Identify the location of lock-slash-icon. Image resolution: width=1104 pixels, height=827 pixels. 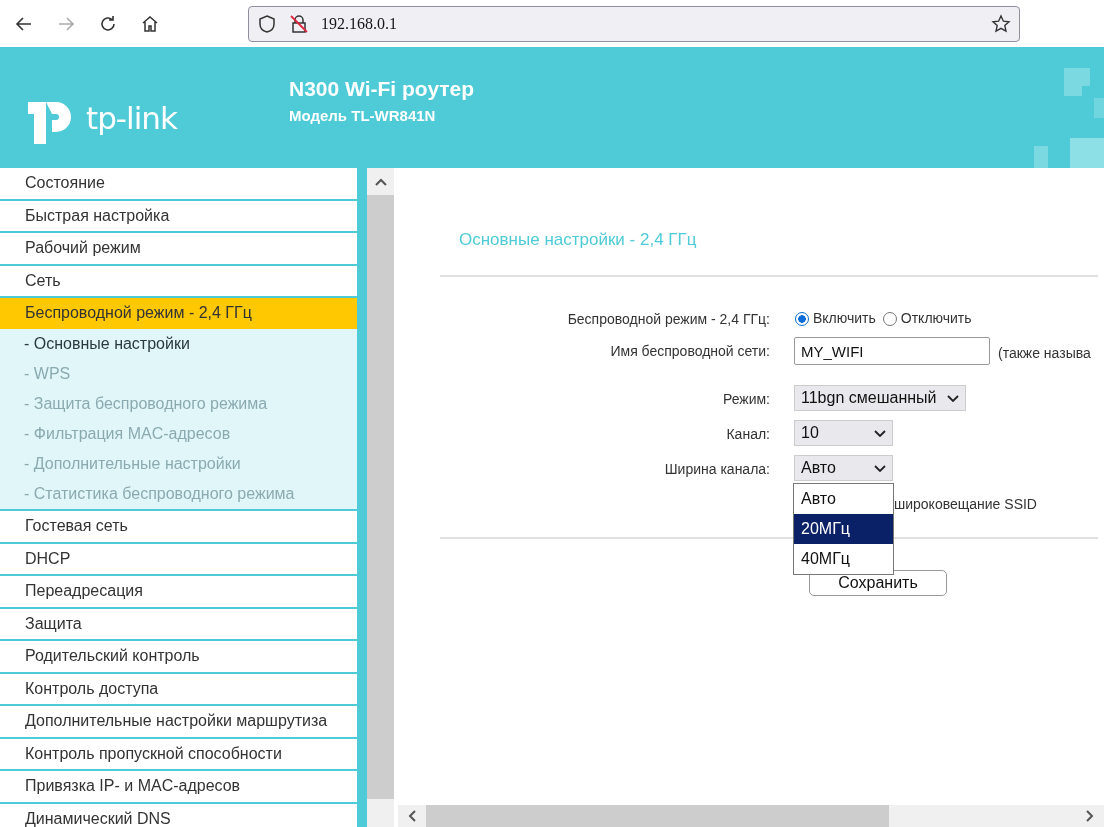
(299, 23).